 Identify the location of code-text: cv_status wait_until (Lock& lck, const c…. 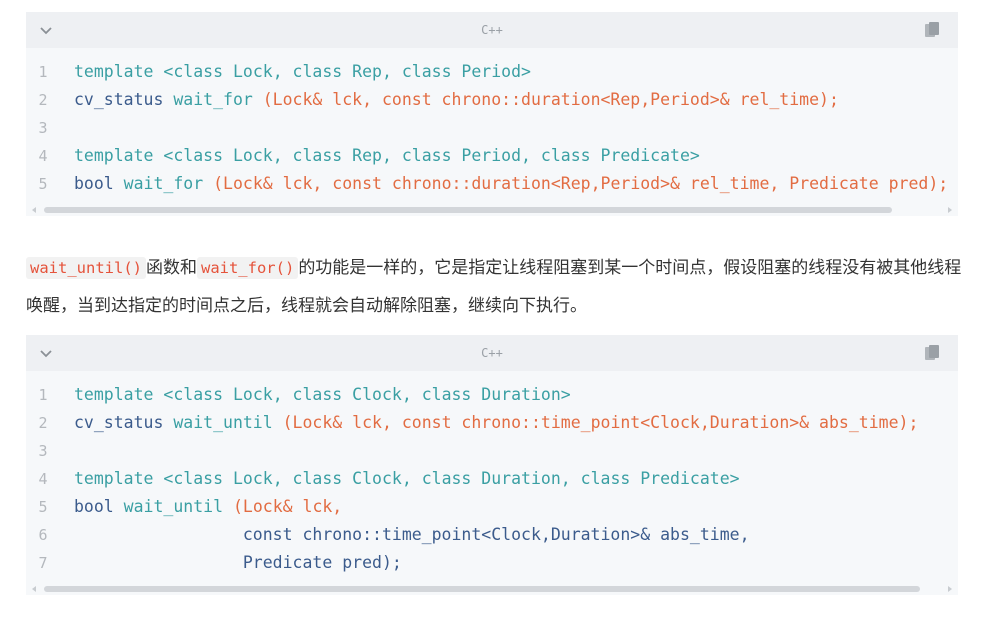
(496, 423).